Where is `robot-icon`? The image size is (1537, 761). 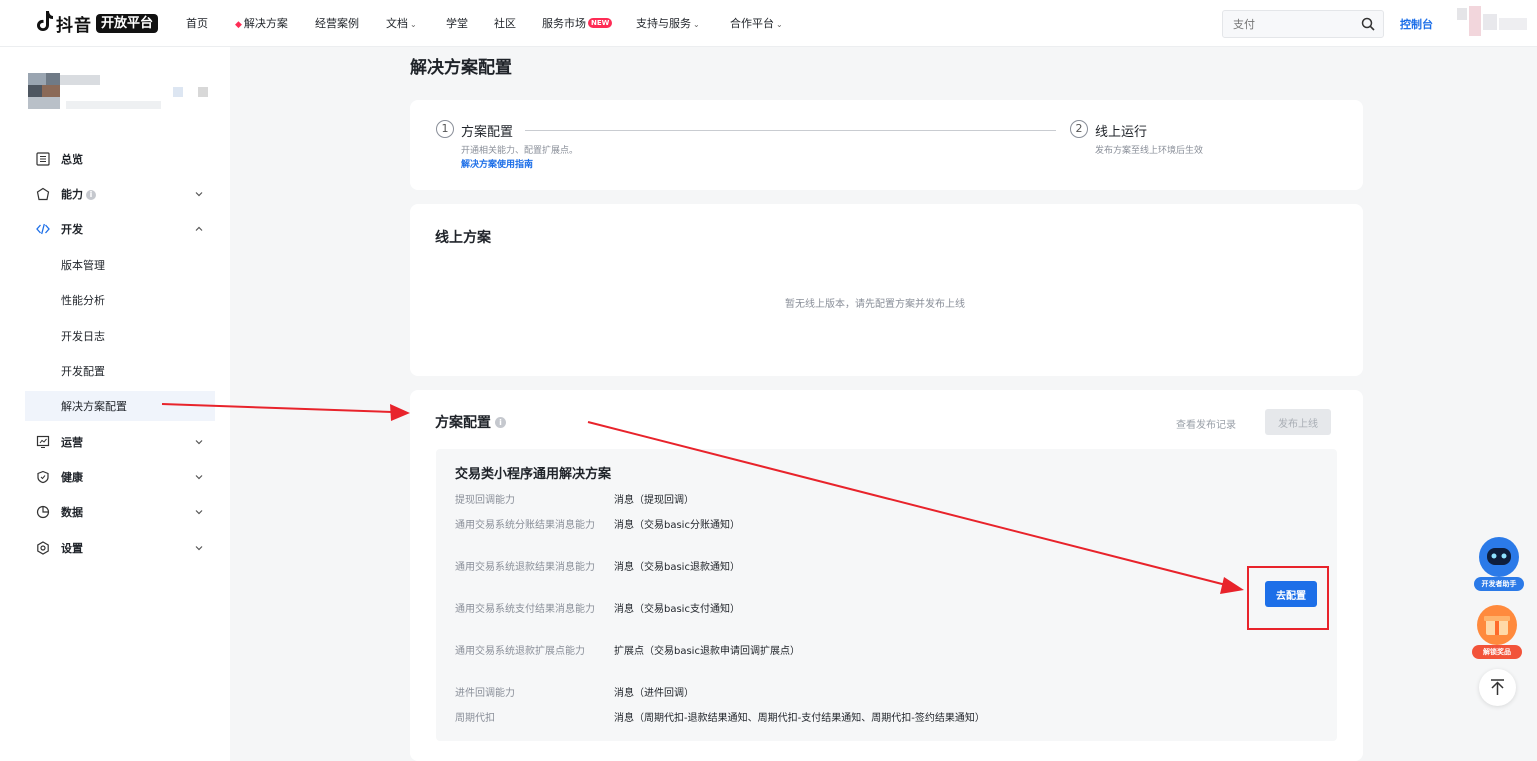
robot-icon is located at coordinates (1499, 557).